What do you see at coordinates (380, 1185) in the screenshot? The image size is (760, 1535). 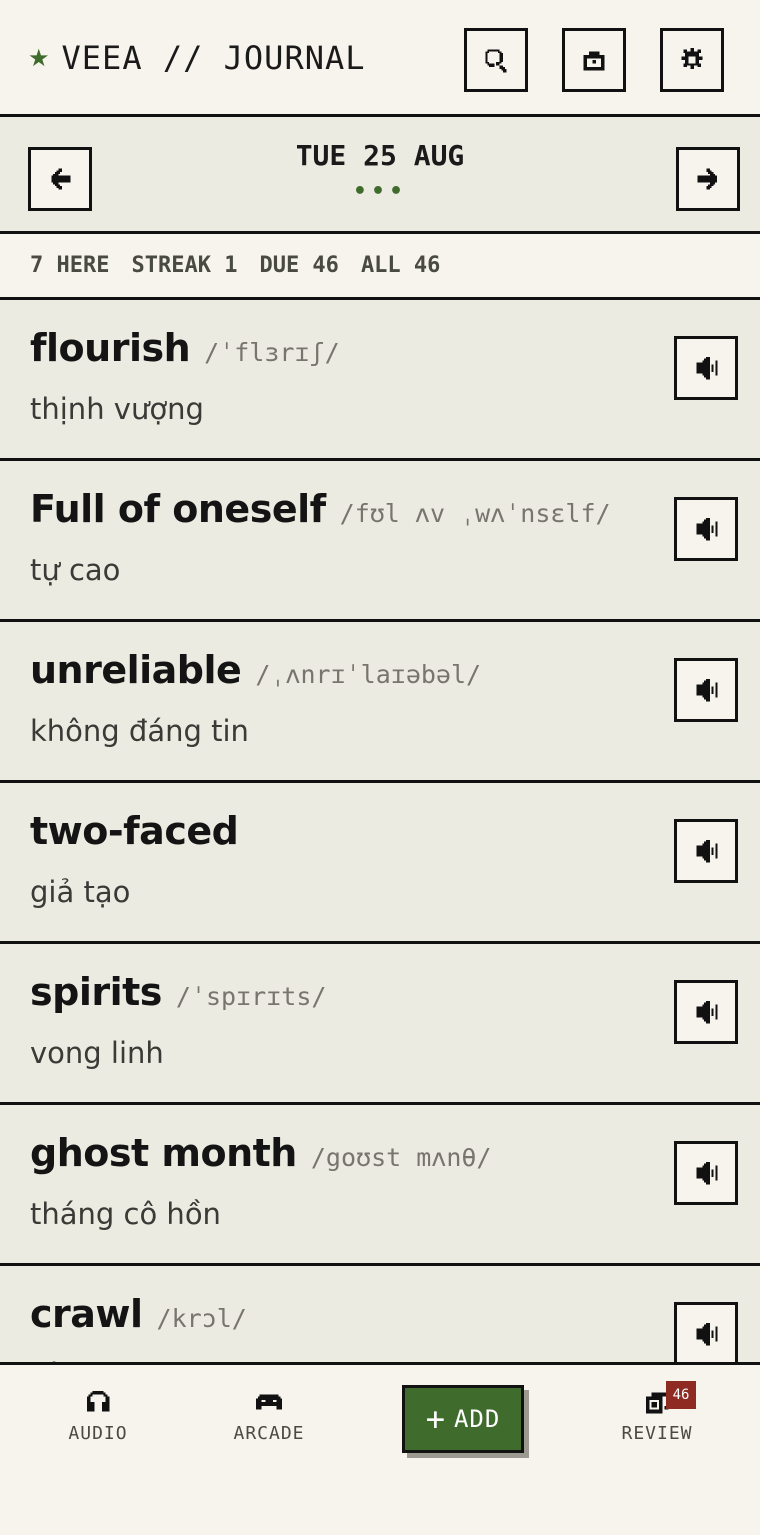 I see `word-item: ghost month /goʊst mʌnθ/ tháng cô hồn` at bounding box center [380, 1185].